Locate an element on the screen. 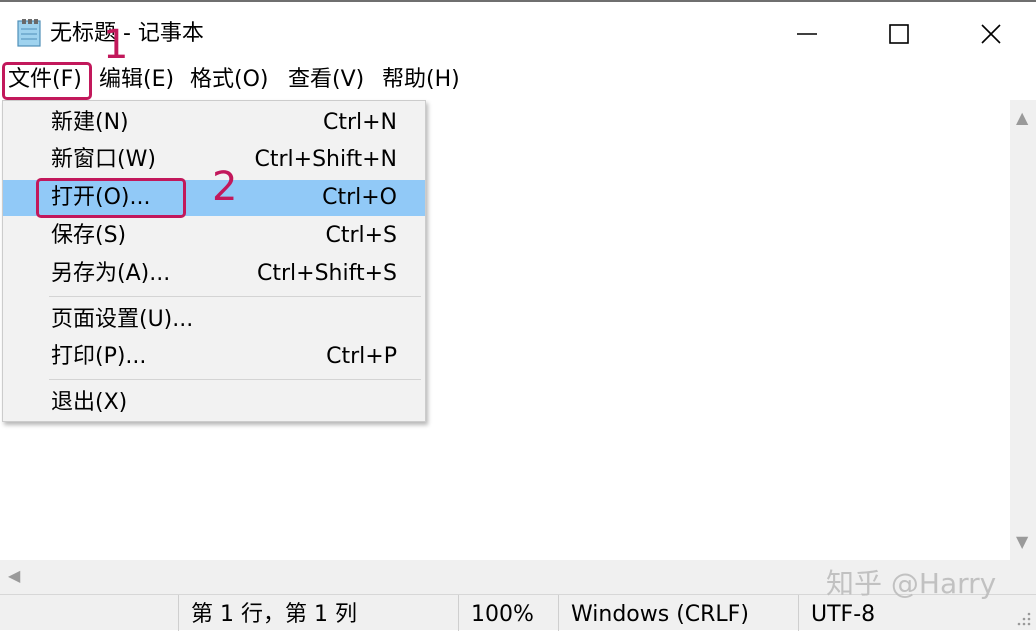  status-cursor-position: 第 1 行，第 1 列 is located at coordinates (318, 613).